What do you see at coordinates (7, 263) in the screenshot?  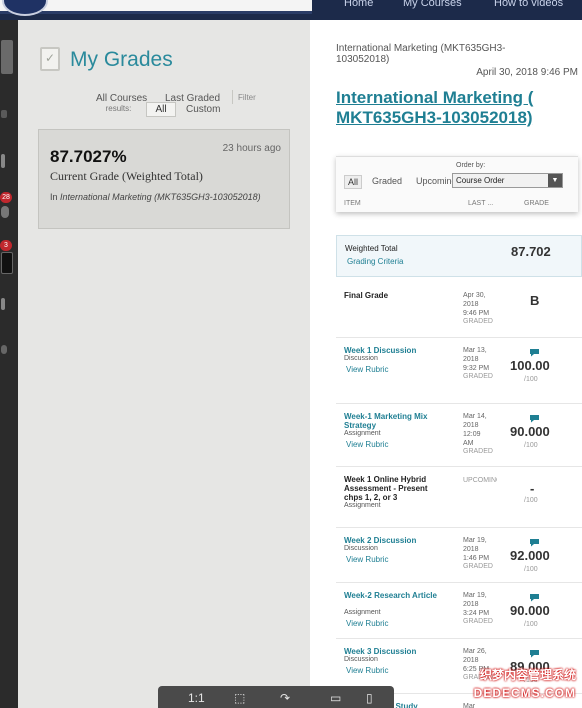 I see `sidebar-calendar-icon` at bounding box center [7, 263].